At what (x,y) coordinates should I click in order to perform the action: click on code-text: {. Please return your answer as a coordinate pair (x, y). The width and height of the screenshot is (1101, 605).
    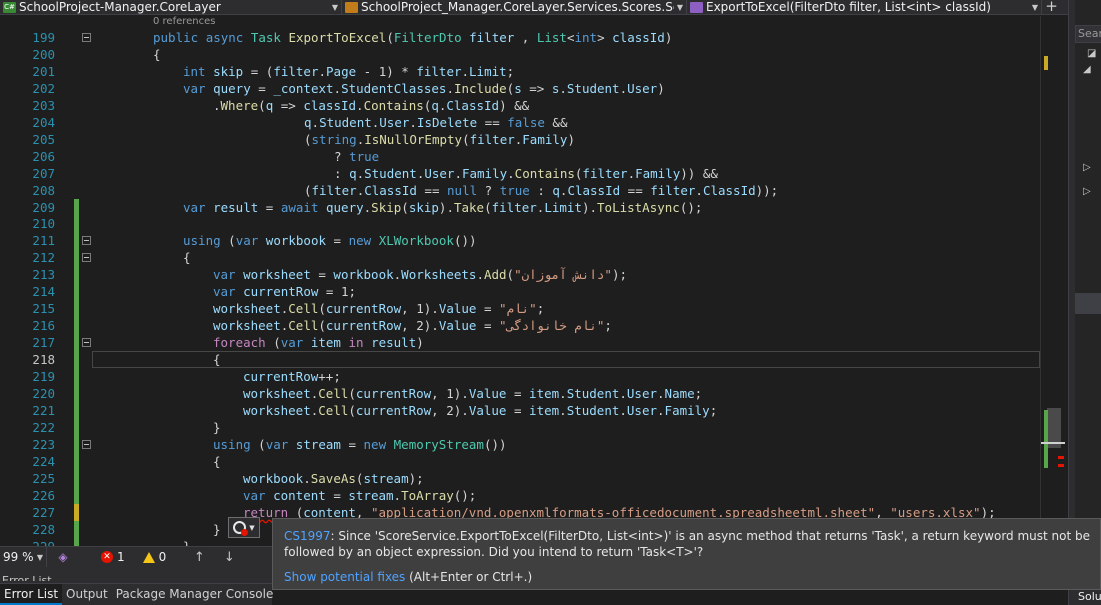
    Looking at the image, I should click on (157, 54).